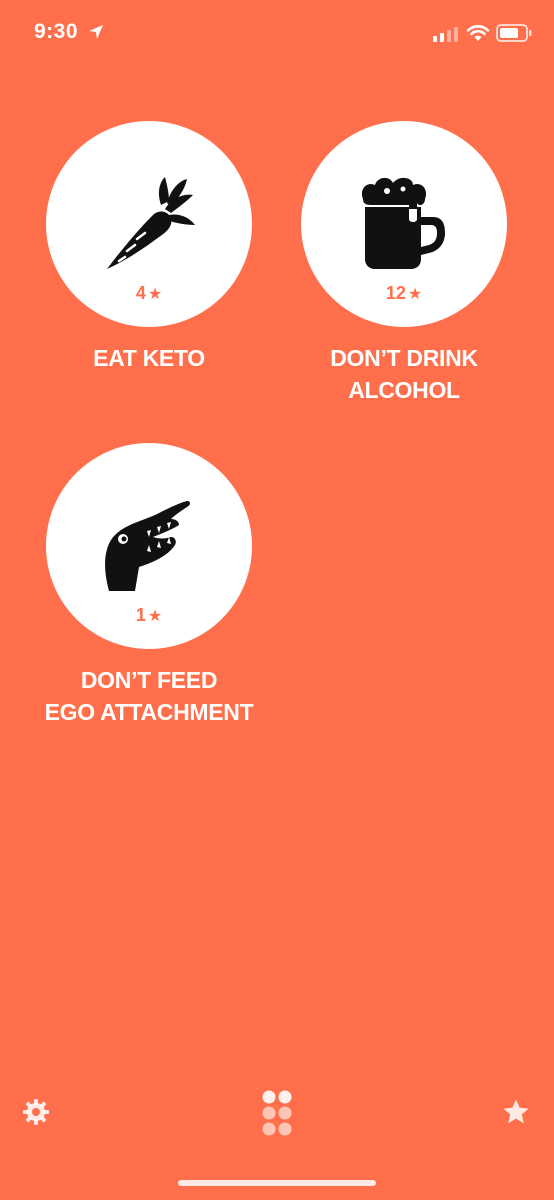 Image resolution: width=554 pixels, height=1200 pixels. I want to click on habit-label: EAT KETO, so click(149, 358).